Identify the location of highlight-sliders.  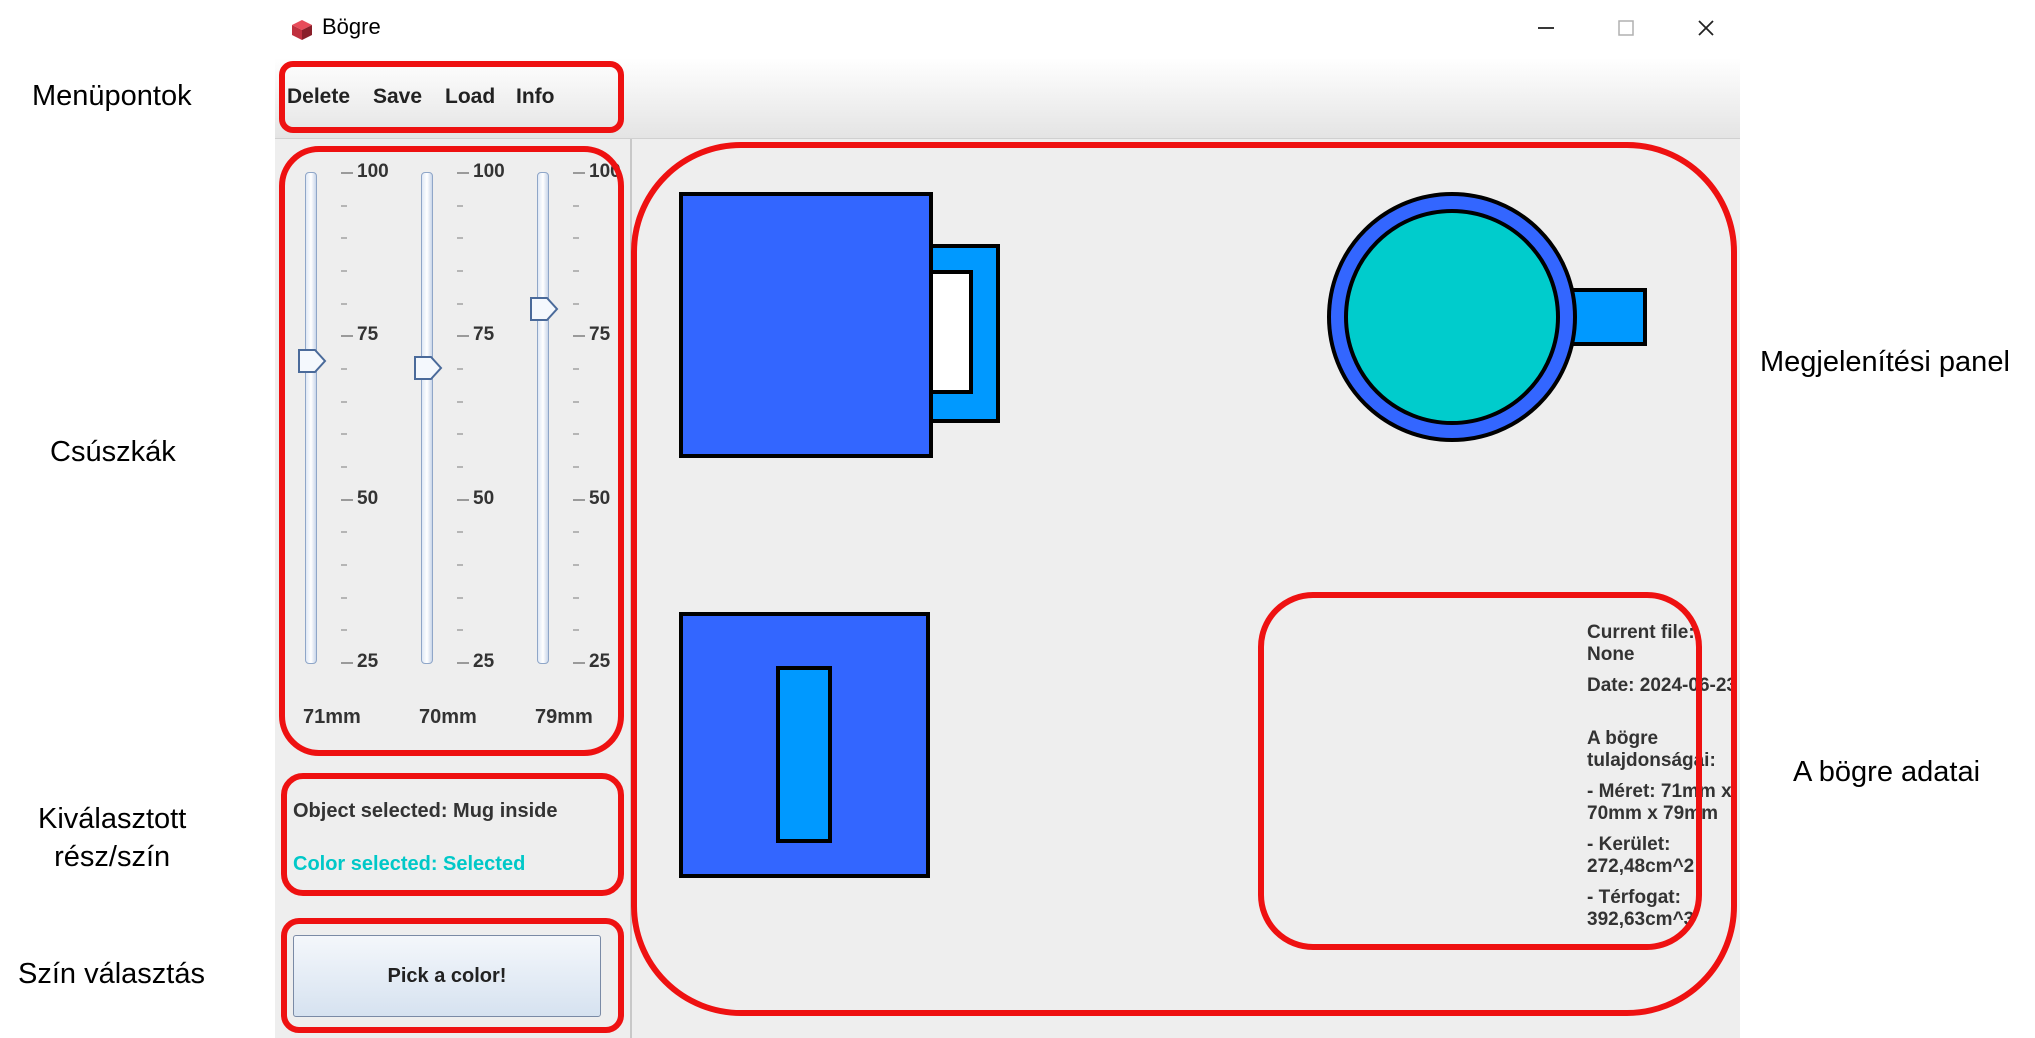
(451, 451).